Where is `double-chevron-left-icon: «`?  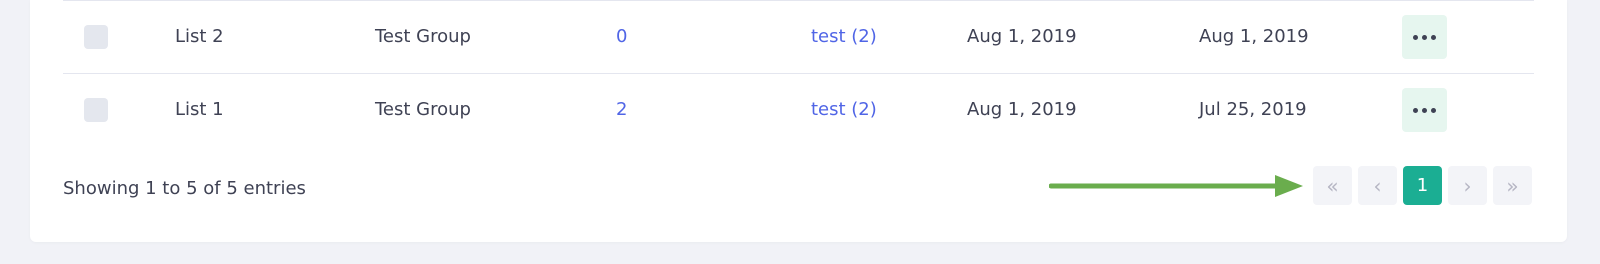
double-chevron-left-icon: « is located at coordinates (1332, 185).